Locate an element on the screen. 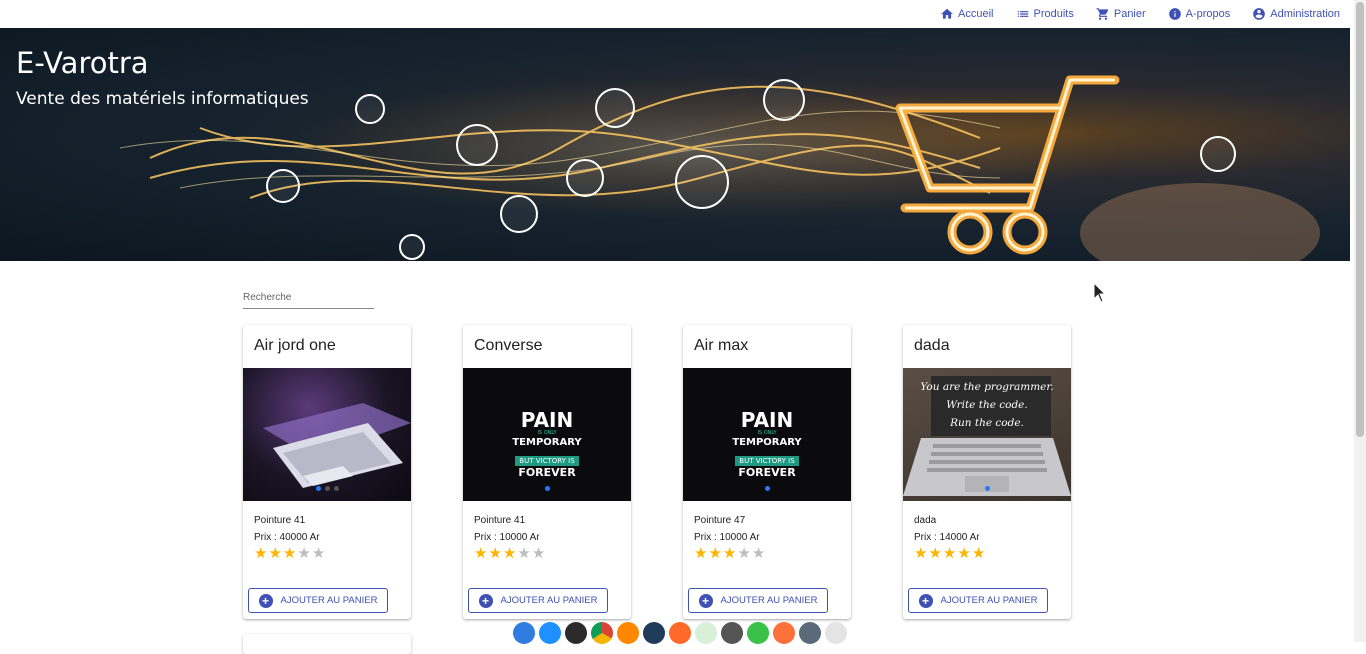 This screenshot has width=1366, height=654. vscode-icon is located at coordinates (654, 633).